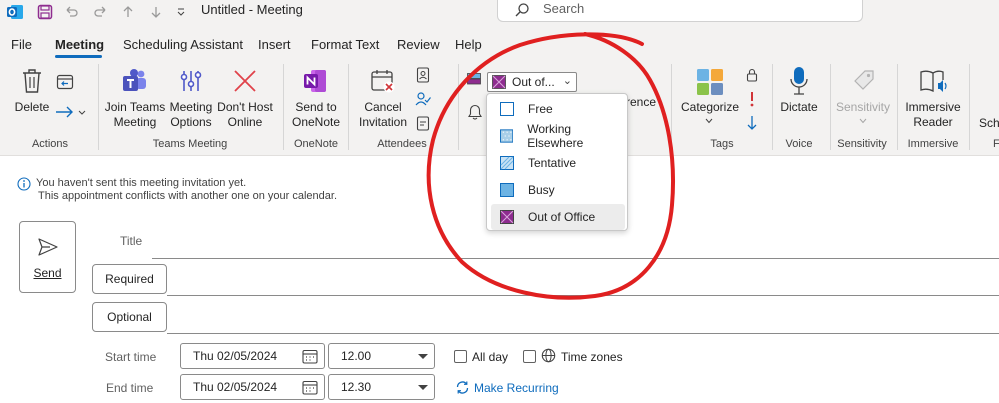  I want to click on search-input: Search, so click(680, 11).